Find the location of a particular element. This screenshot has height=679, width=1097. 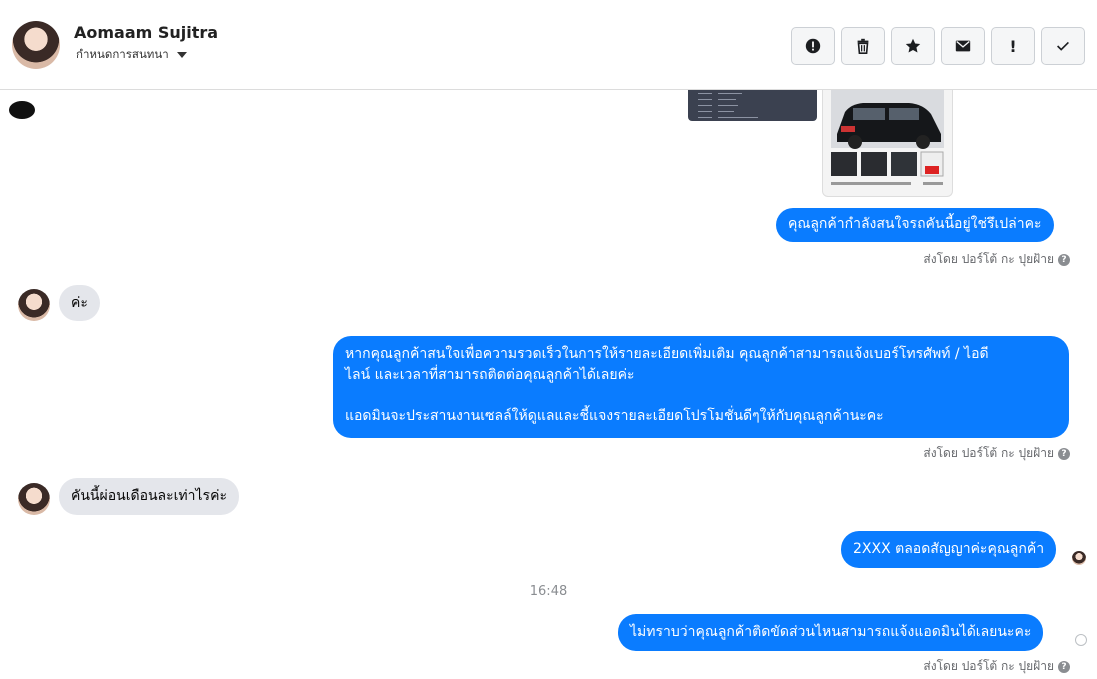

spam-button: ! is located at coordinates (1013, 46).